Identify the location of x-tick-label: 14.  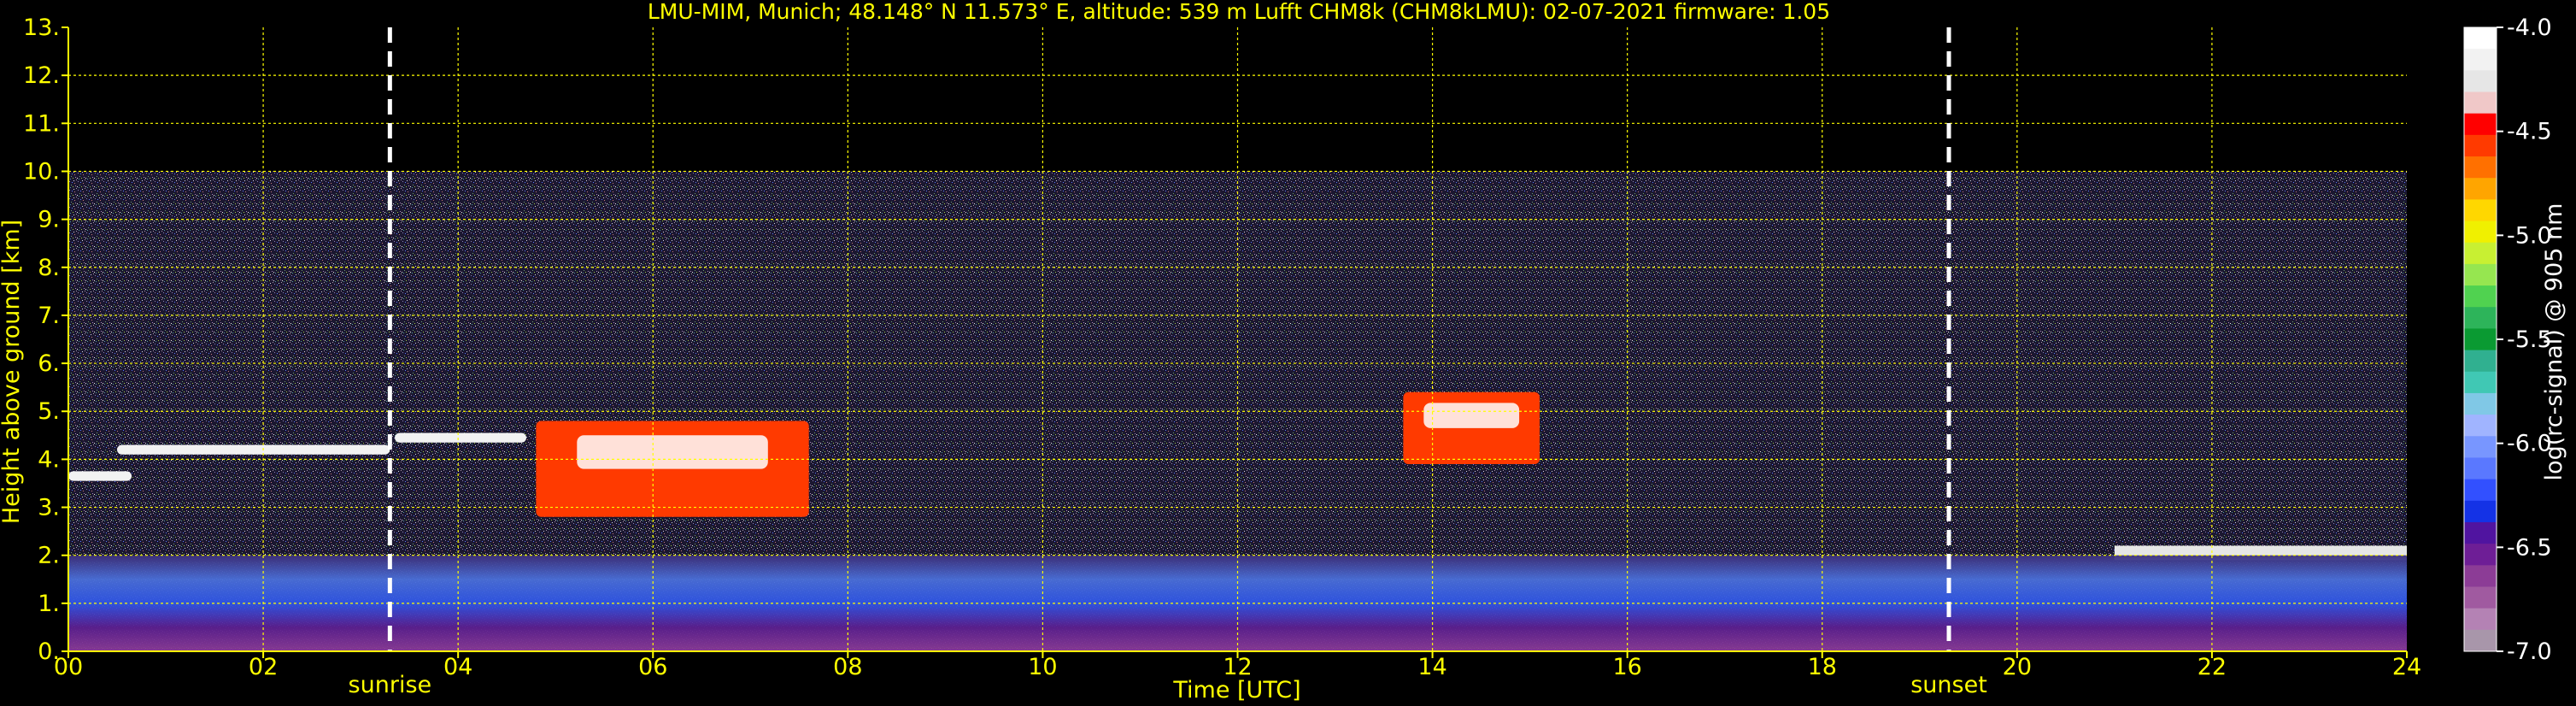
(1431, 667).